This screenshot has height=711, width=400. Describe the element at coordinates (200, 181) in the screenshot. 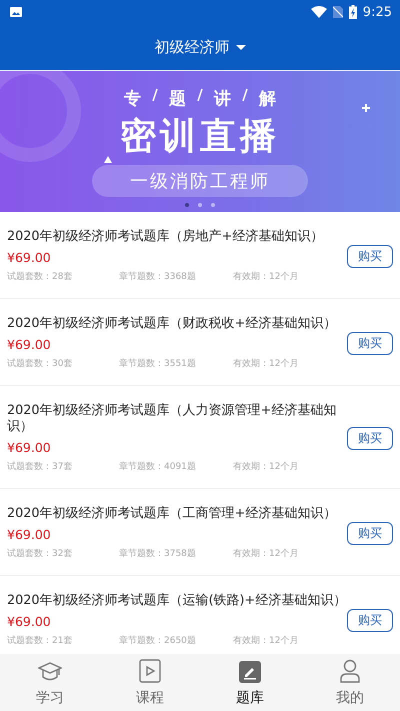

I see `banner-subtitle: 一级消防工程师` at that location.